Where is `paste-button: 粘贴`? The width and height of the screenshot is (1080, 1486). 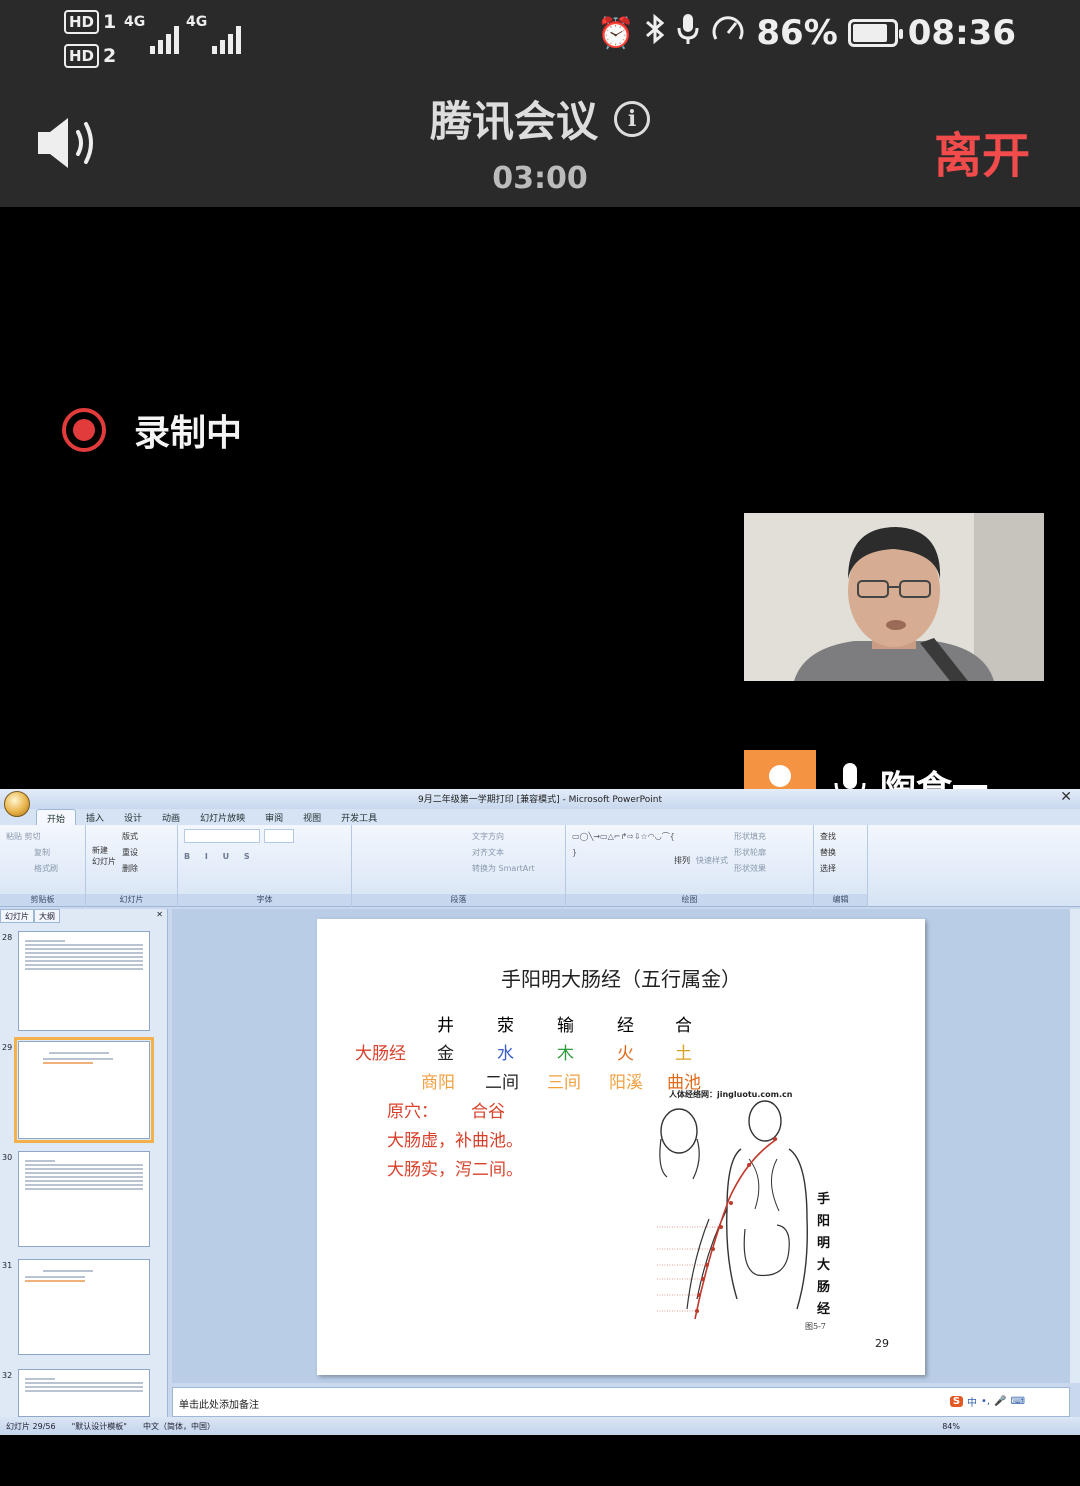
paste-button: 粘贴 is located at coordinates (14, 837).